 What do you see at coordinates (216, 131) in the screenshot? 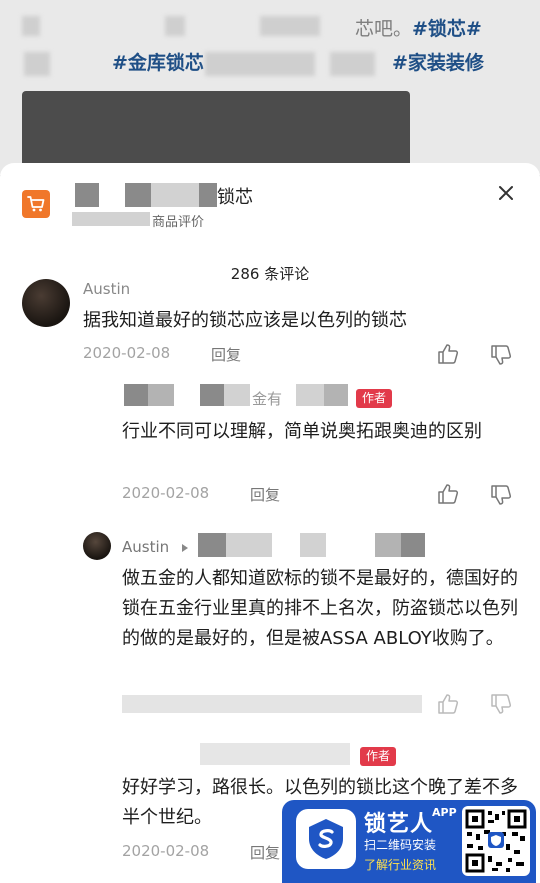
I see `post-image` at bounding box center [216, 131].